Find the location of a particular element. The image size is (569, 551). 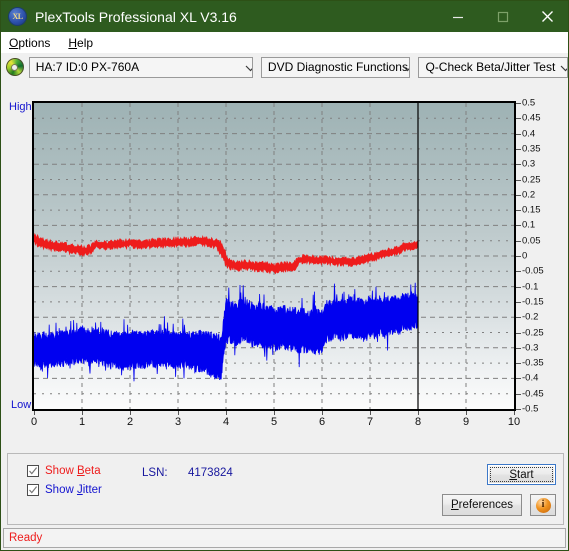

y-tick-label: 0.25 is located at coordinates (531, 179).